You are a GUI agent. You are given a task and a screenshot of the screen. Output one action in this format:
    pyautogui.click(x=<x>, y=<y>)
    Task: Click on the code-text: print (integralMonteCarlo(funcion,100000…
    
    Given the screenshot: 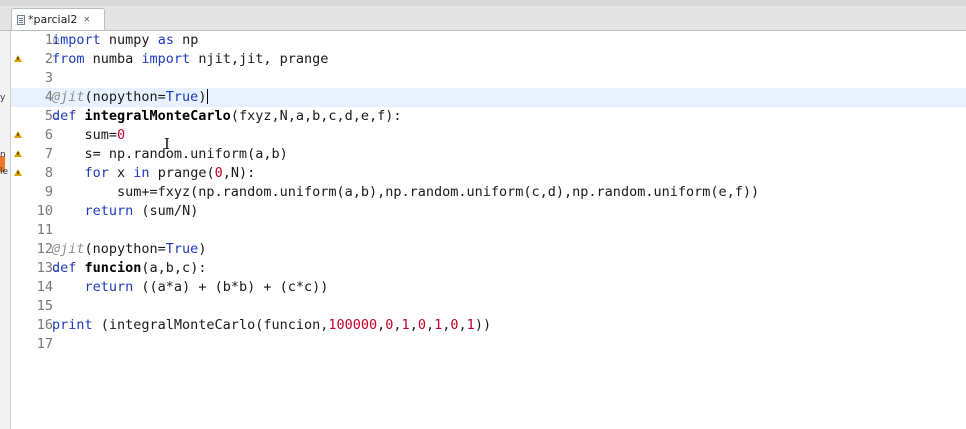 What is the action you would take?
    pyautogui.click(x=271, y=325)
    